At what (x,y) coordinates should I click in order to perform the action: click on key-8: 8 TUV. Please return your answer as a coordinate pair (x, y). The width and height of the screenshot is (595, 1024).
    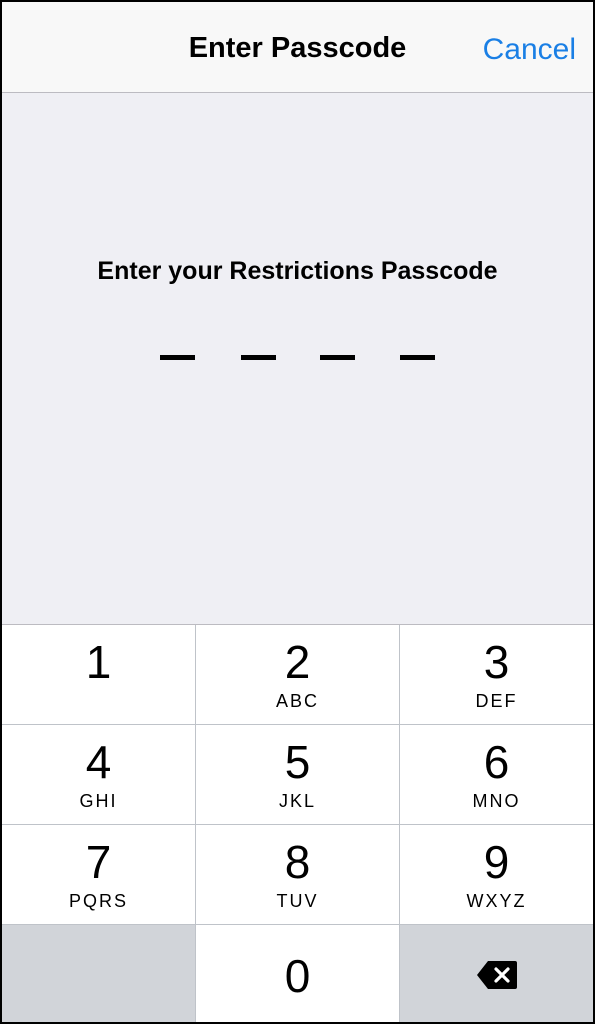
    Looking at the image, I should click on (297, 874).